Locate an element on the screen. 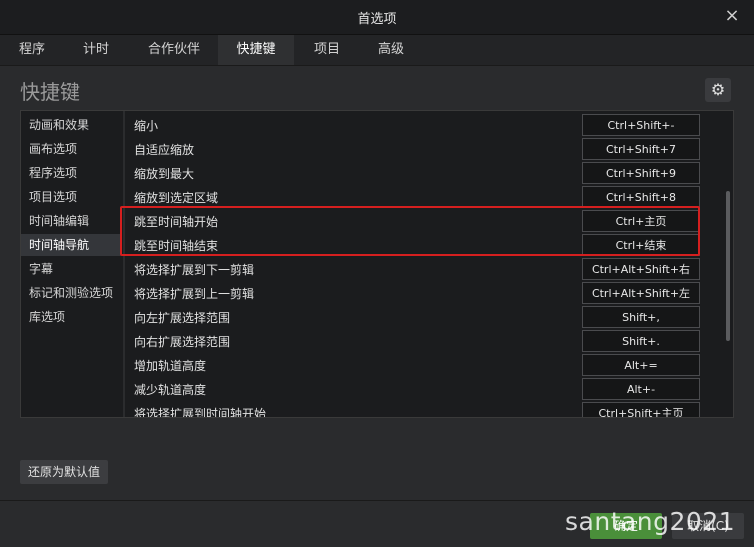 The height and width of the screenshot is (547, 754). sidebar-item-library: 库选项 is located at coordinates (71, 317).